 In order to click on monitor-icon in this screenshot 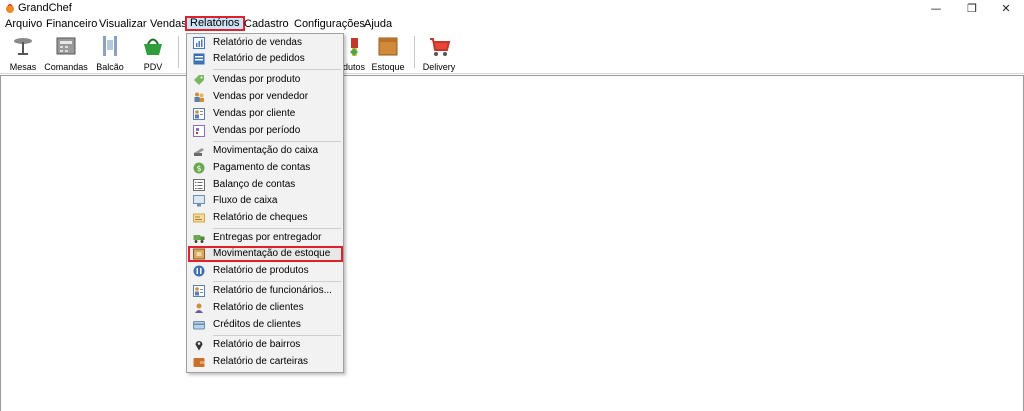, I will do `click(199, 201)`.